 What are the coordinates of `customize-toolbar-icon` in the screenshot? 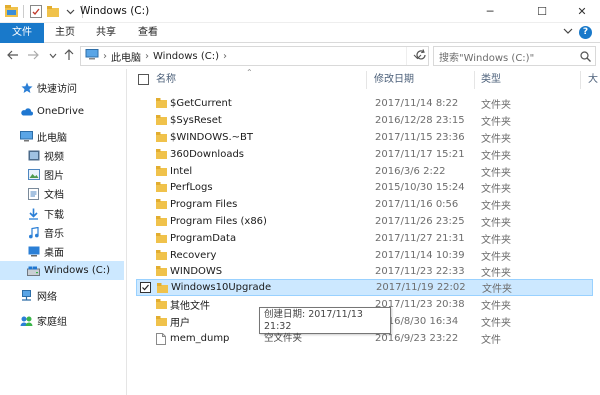 It's located at (70, 11).